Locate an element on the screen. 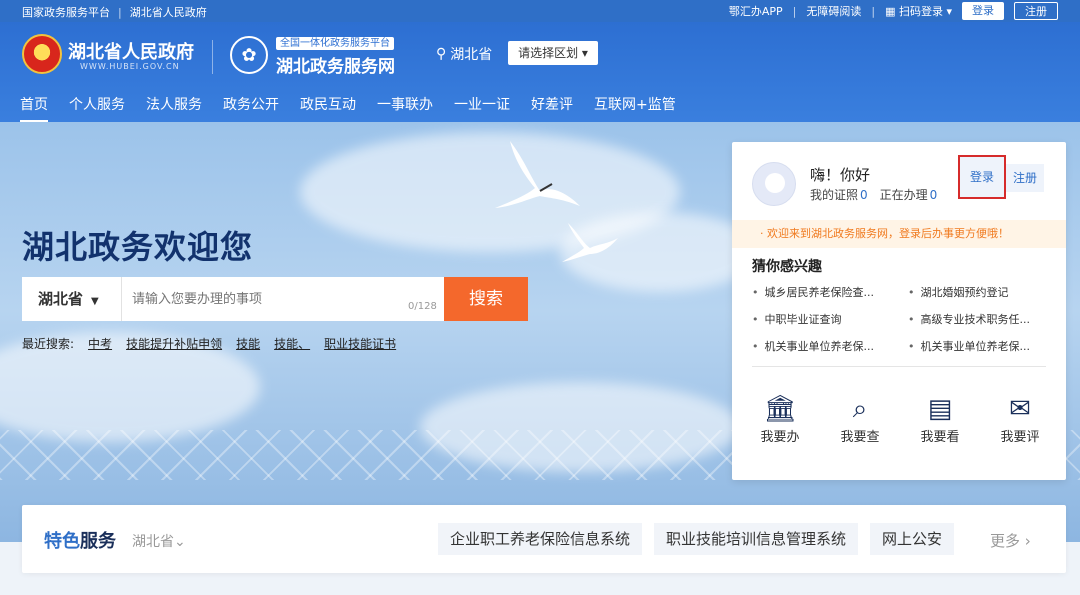  quick-actions: 🏛 我要办 ⌕ 我要查 ▤ 我要看 ✉ 我要评 is located at coordinates (900, 419).